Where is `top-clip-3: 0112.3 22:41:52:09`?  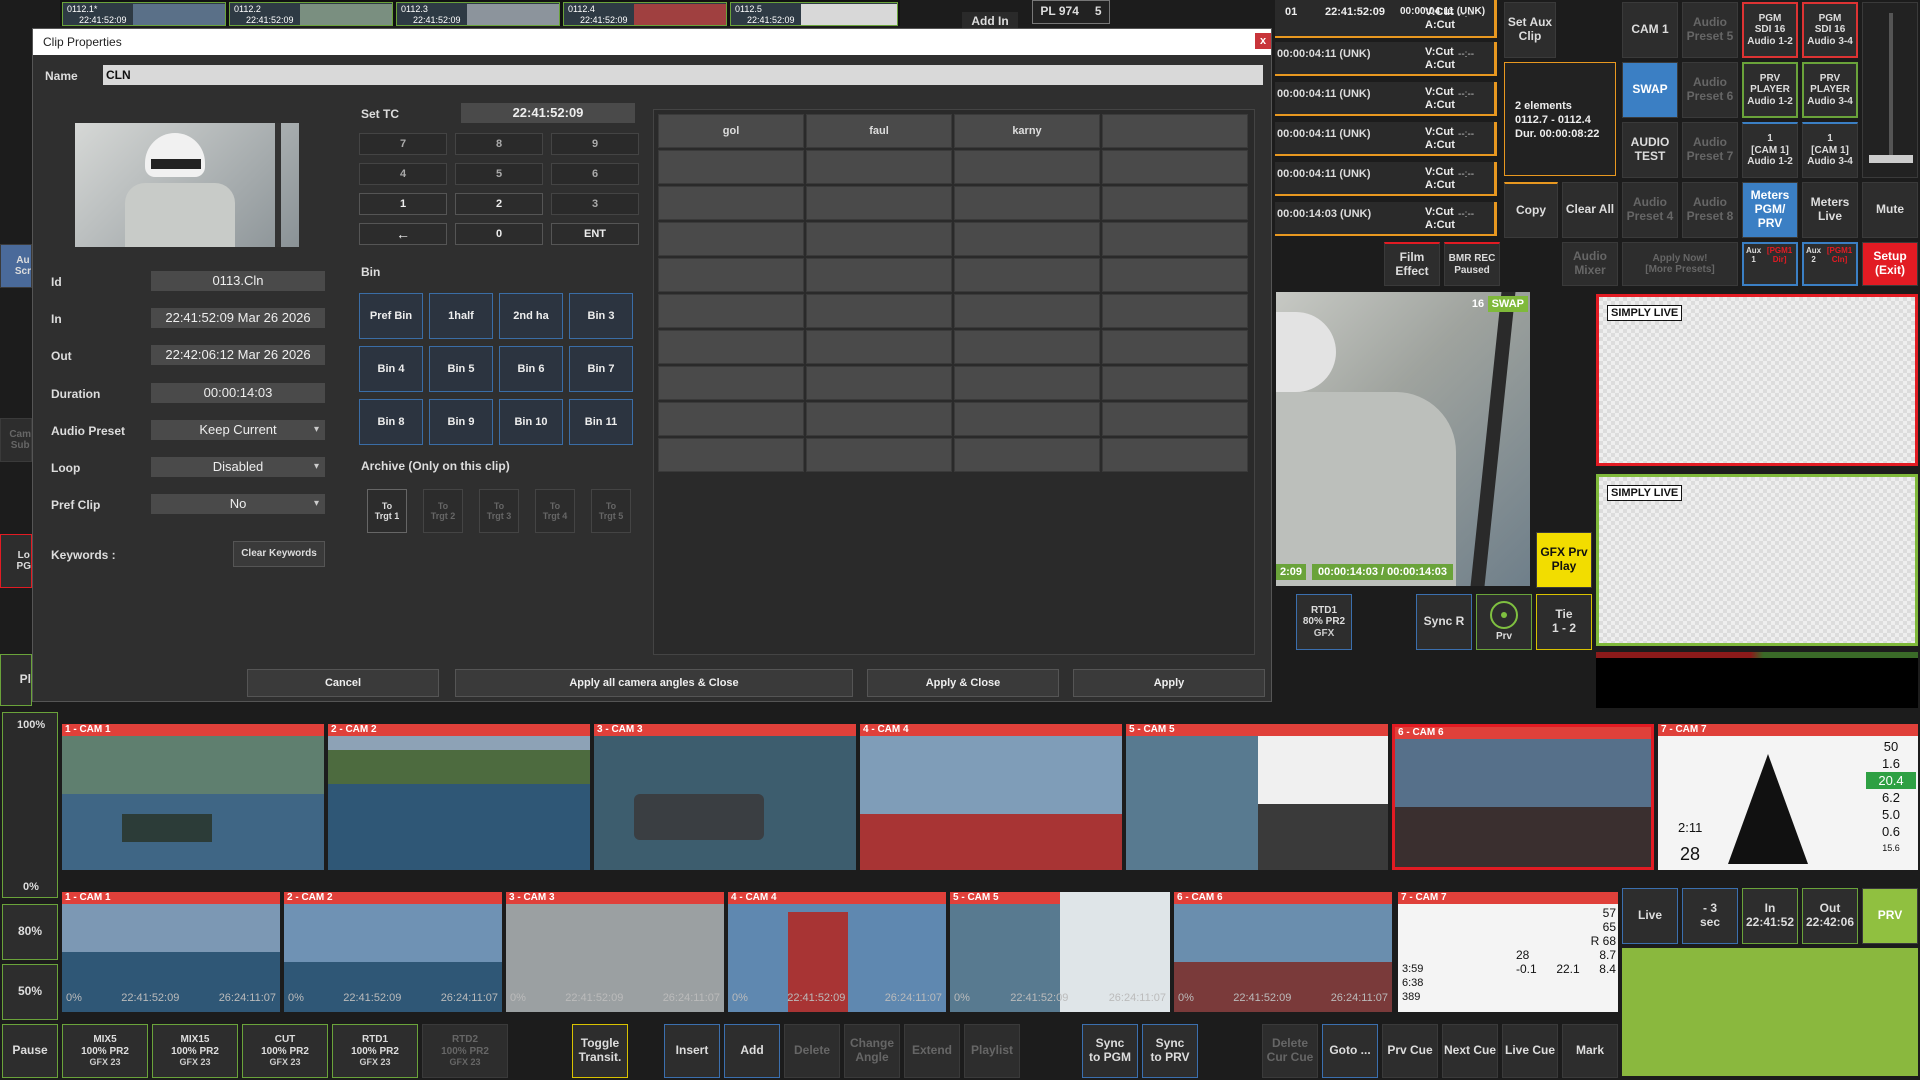
top-clip-3: 0112.3 22:41:52:09 is located at coordinates (478, 14).